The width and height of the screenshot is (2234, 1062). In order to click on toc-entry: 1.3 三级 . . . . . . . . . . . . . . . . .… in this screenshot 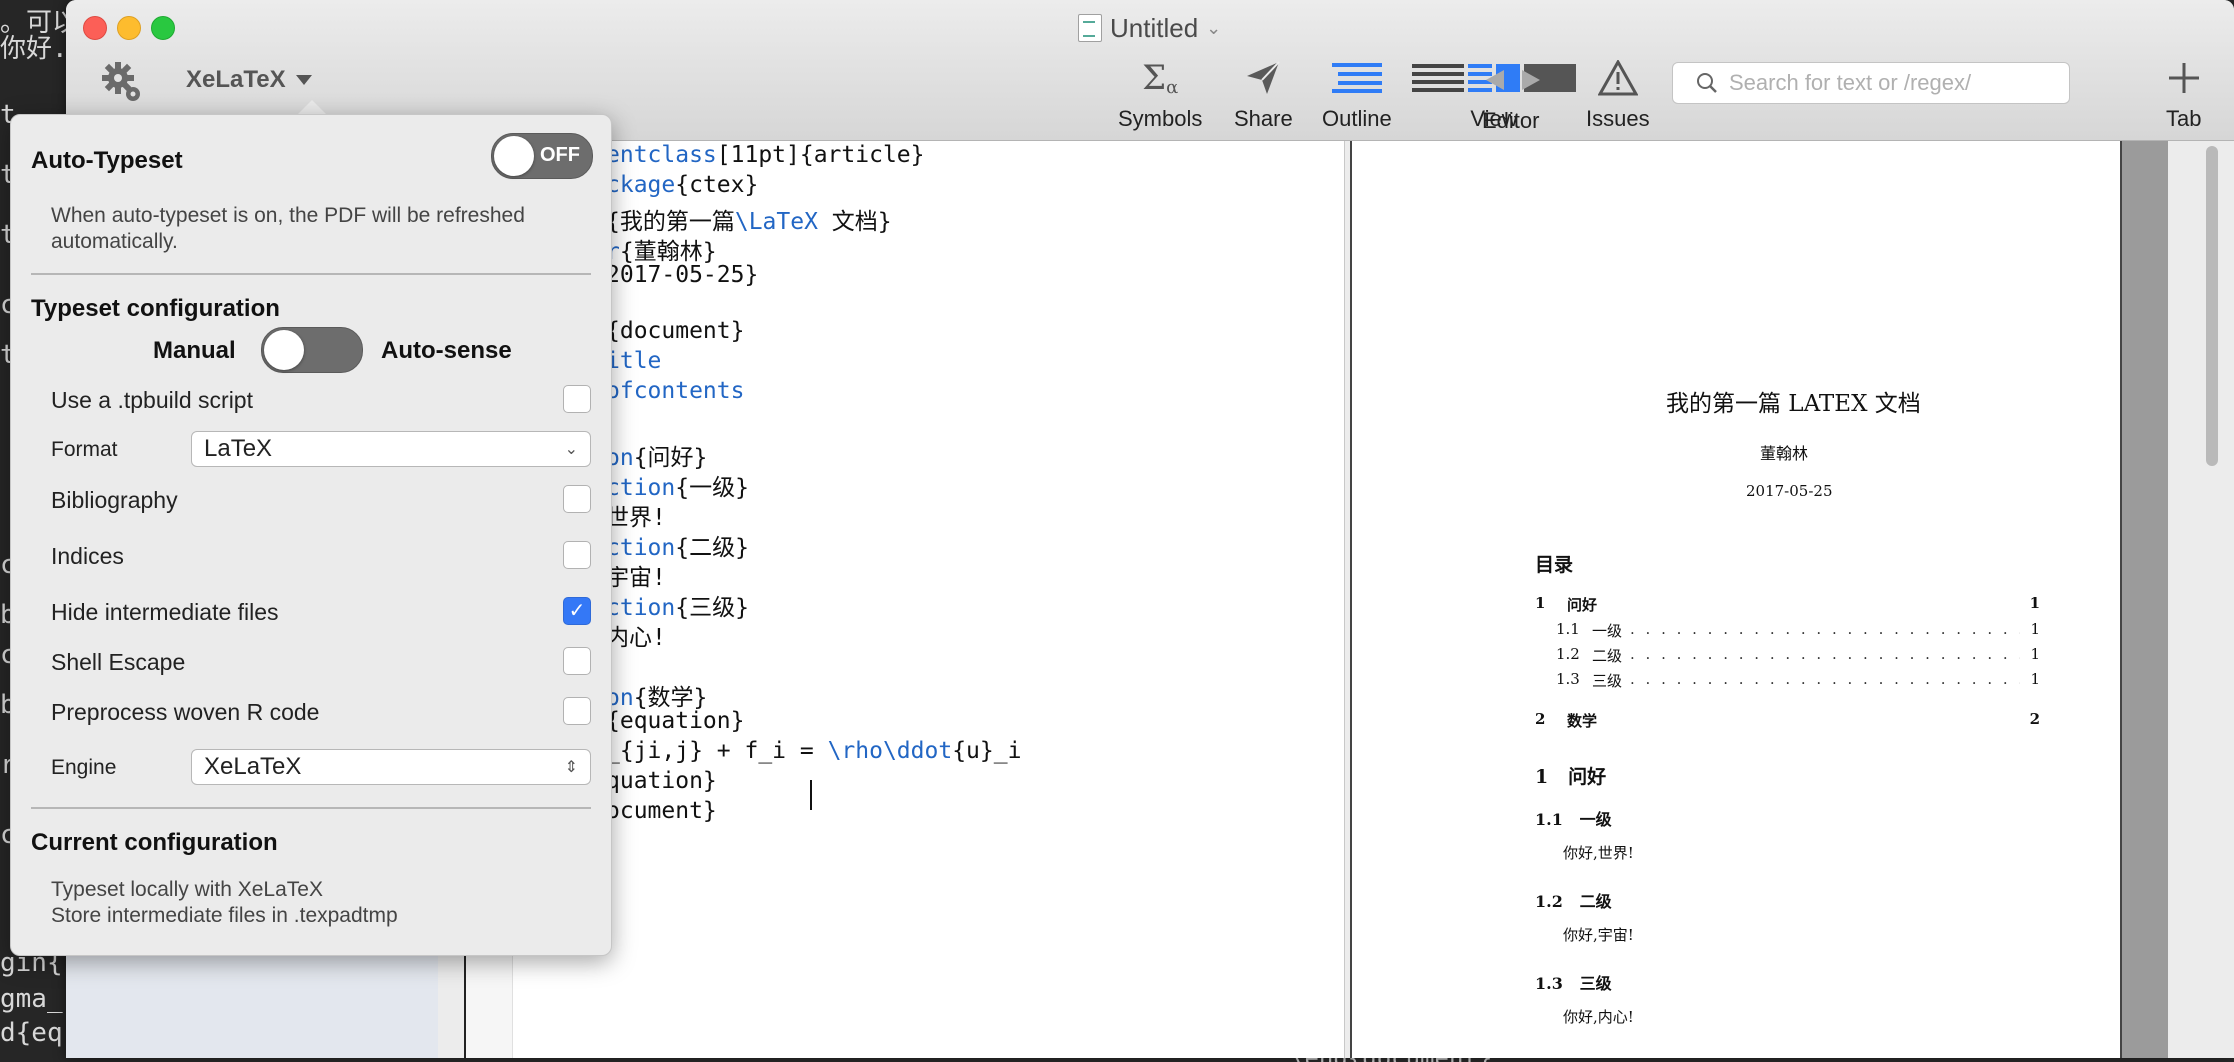, I will do `click(1798, 680)`.